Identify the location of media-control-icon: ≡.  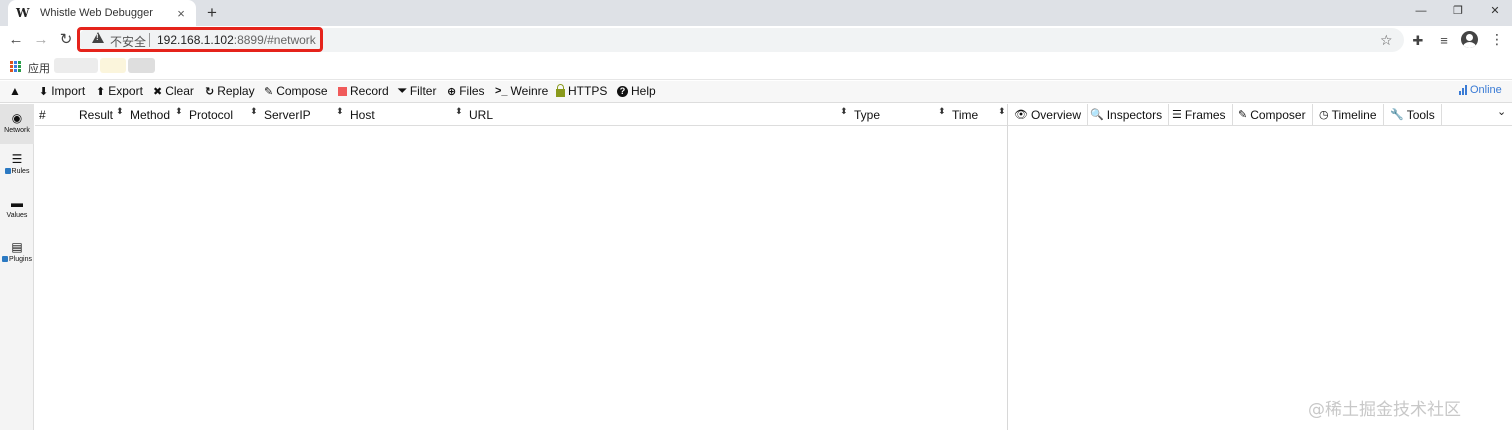
(1444, 40).